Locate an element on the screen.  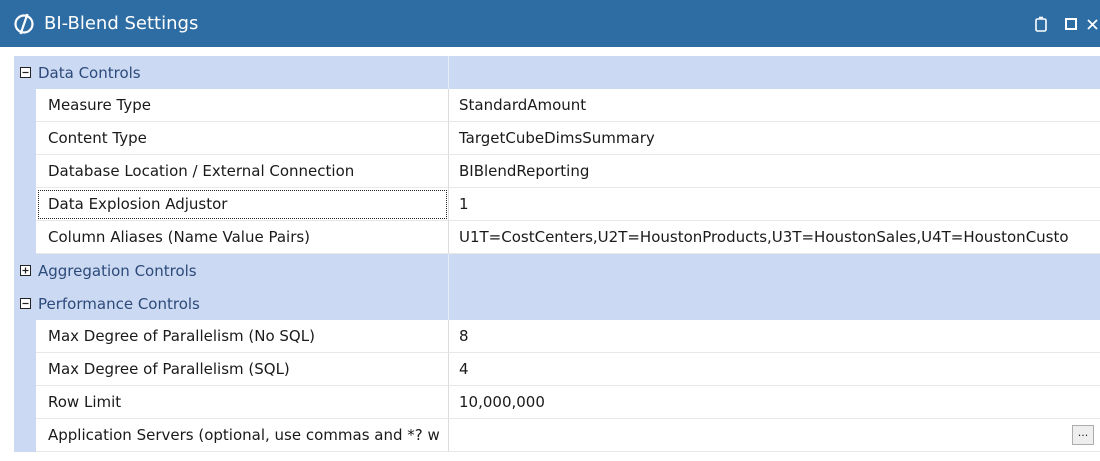
property-value: 4 is located at coordinates (774, 369).